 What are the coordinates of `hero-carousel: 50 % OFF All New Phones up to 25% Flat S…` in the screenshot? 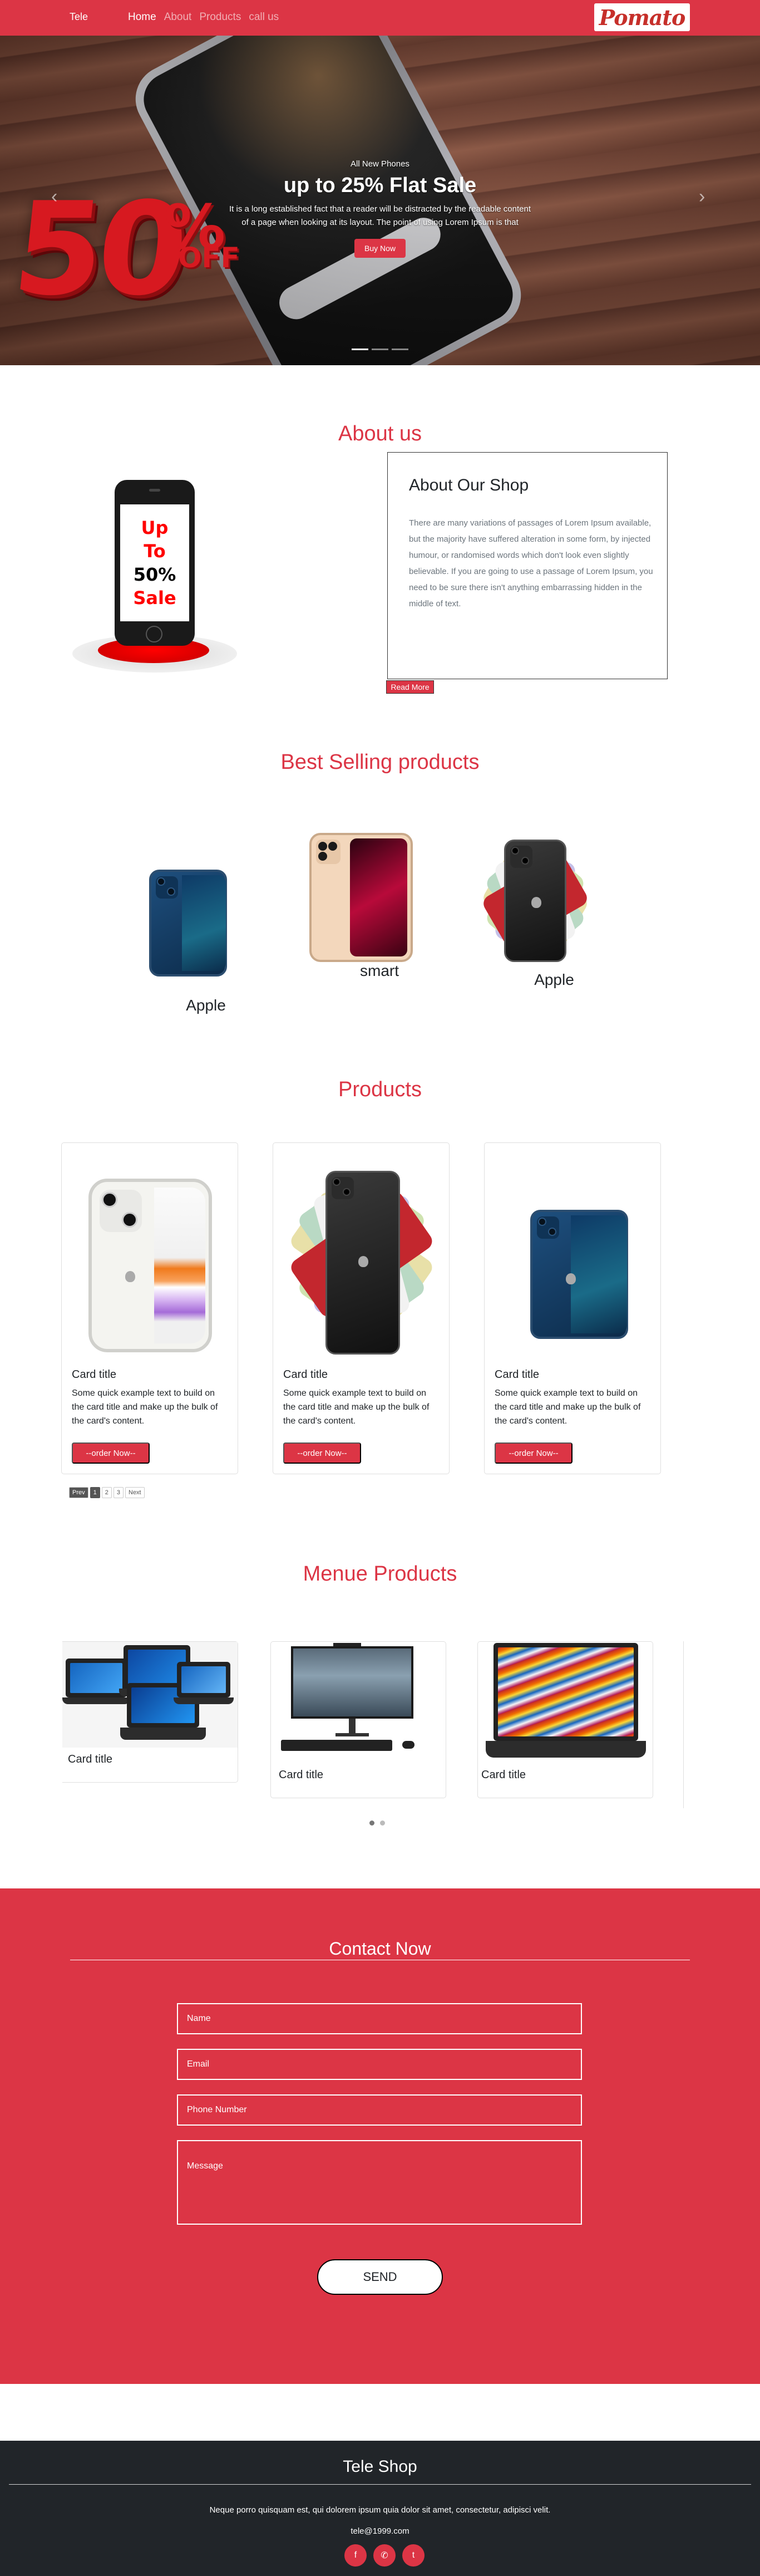 It's located at (380, 200).